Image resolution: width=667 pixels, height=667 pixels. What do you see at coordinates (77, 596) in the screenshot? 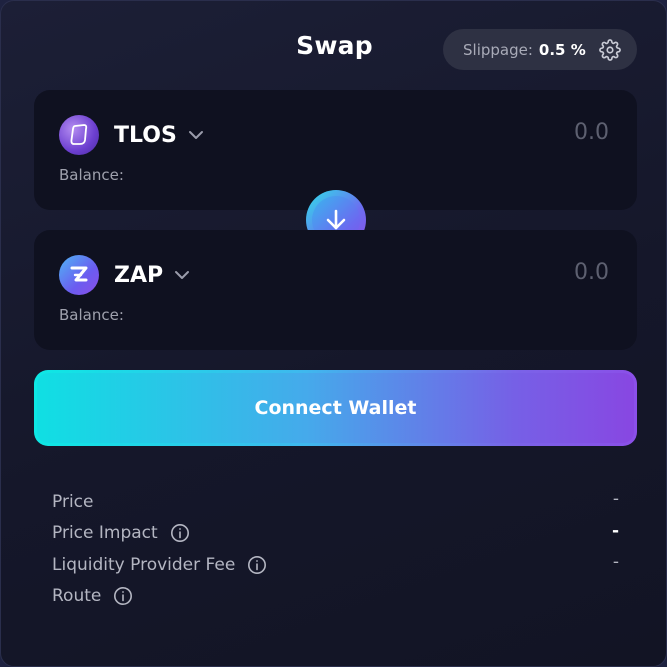
I see `detail-label: Route` at bounding box center [77, 596].